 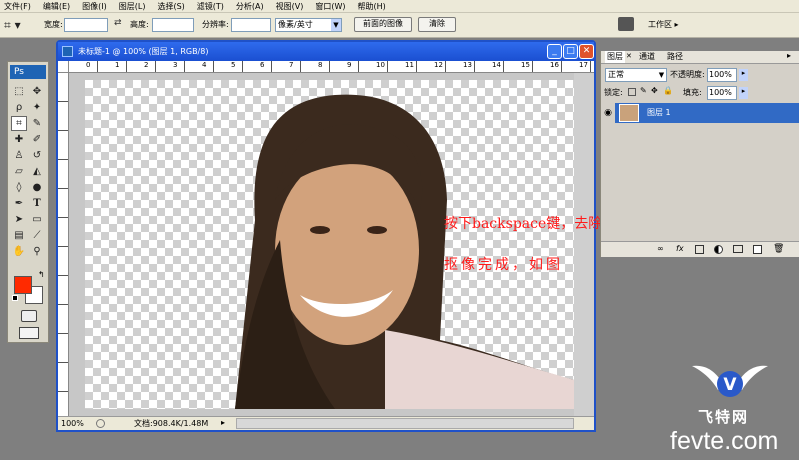 I want to click on fill-field: 100%, so click(x=722, y=93).